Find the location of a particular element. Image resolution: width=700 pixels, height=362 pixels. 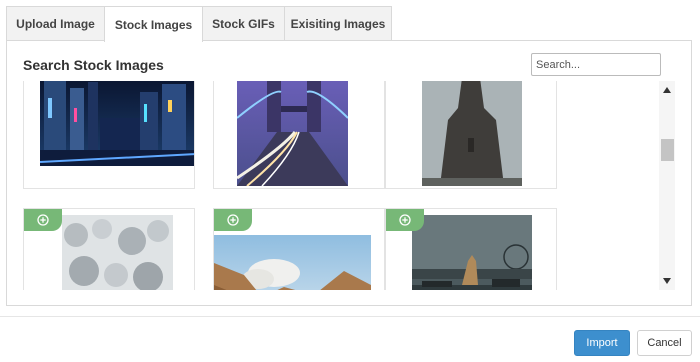

image-thumbnail-neon-city is located at coordinates (117, 123).